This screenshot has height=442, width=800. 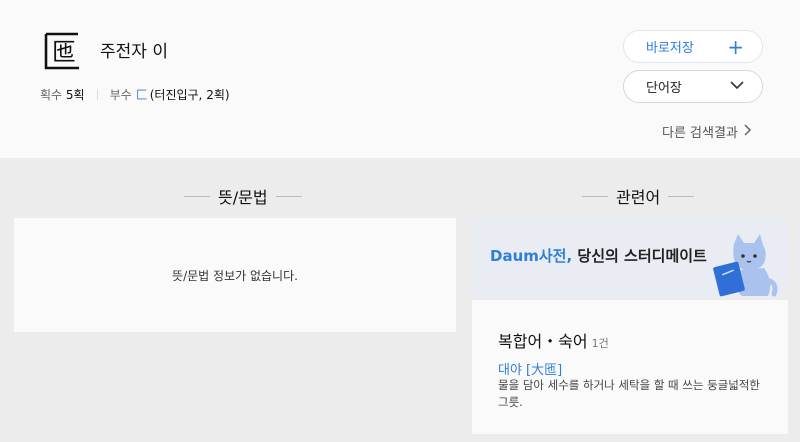 What do you see at coordinates (735, 46) in the screenshot?
I see `plus-icon: +` at bounding box center [735, 46].